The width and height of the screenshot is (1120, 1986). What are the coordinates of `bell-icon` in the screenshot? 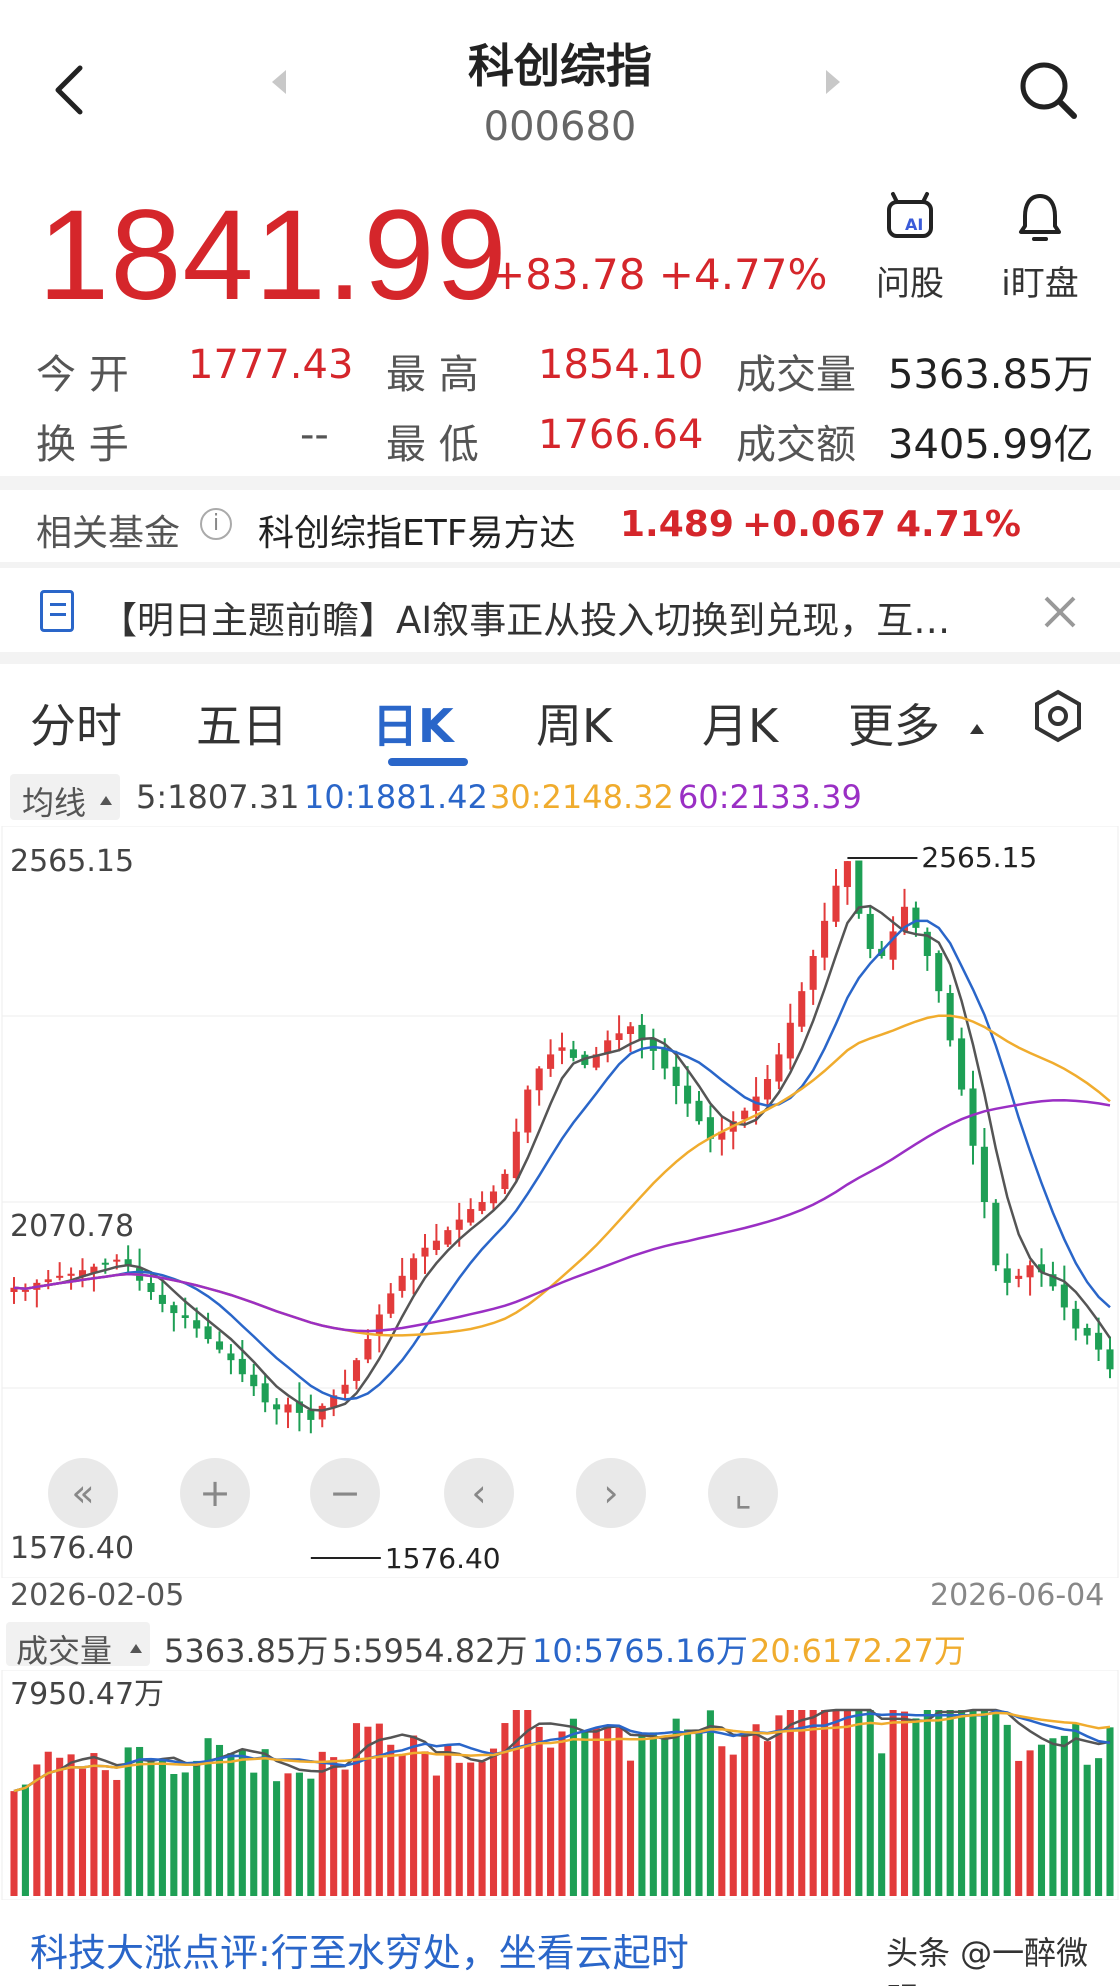 It's located at (1040, 217).